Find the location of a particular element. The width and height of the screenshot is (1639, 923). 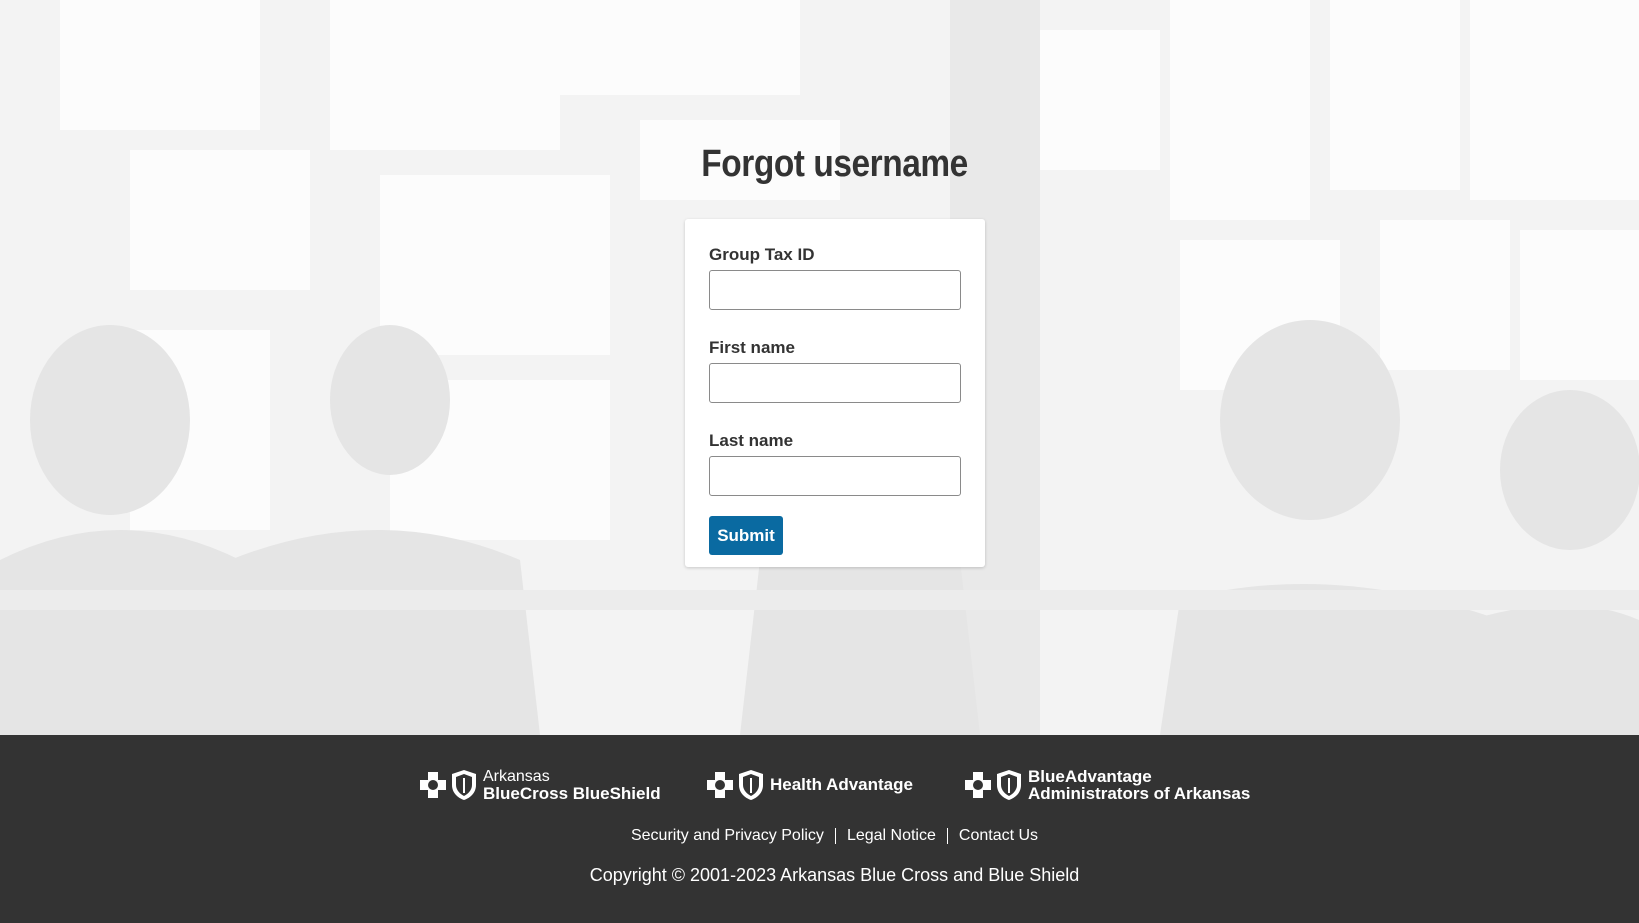

logo-single-line: Health Advantage is located at coordinates (841, 784).